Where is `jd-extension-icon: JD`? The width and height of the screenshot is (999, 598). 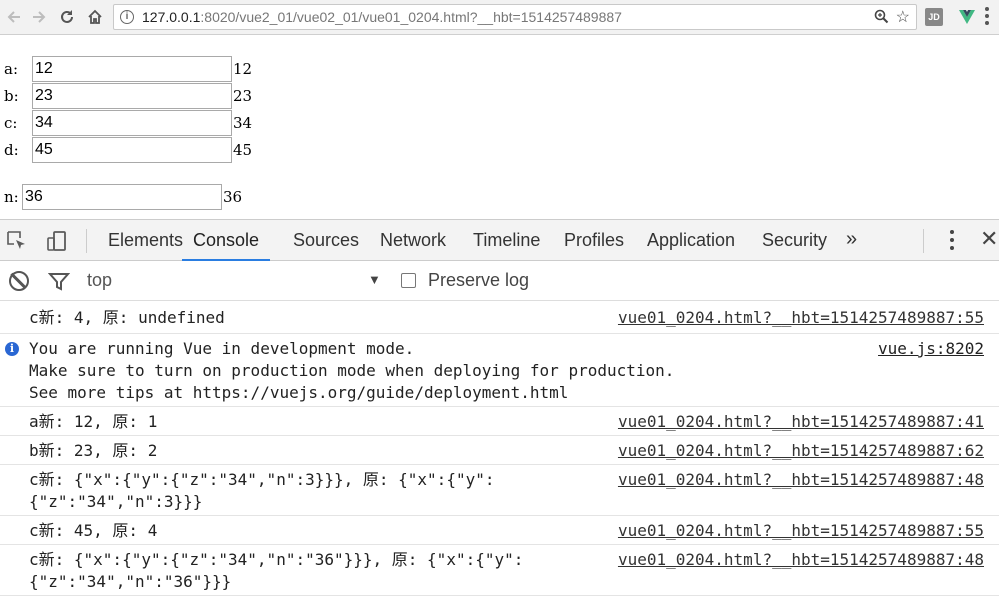 jd-extension-icon: JD is located at coordinates (934, 17).